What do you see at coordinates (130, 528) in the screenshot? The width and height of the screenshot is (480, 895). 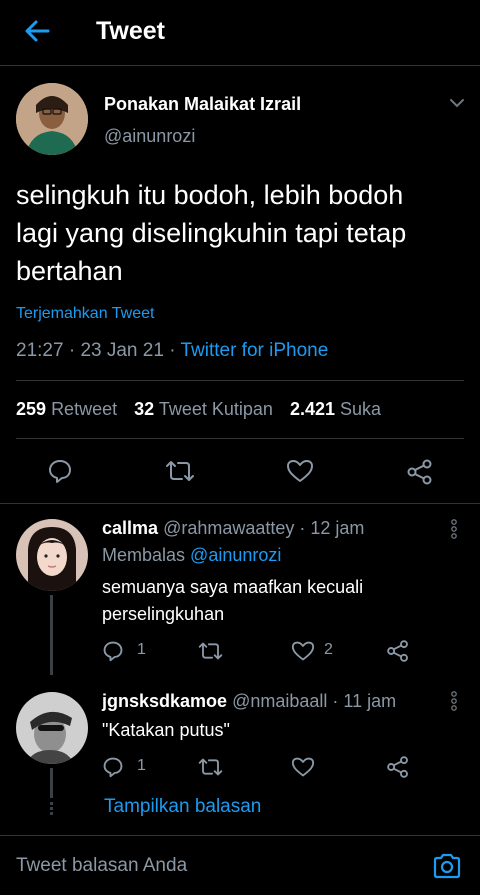 I see `reply-author-name: callma` at bounding box center [130, 528].